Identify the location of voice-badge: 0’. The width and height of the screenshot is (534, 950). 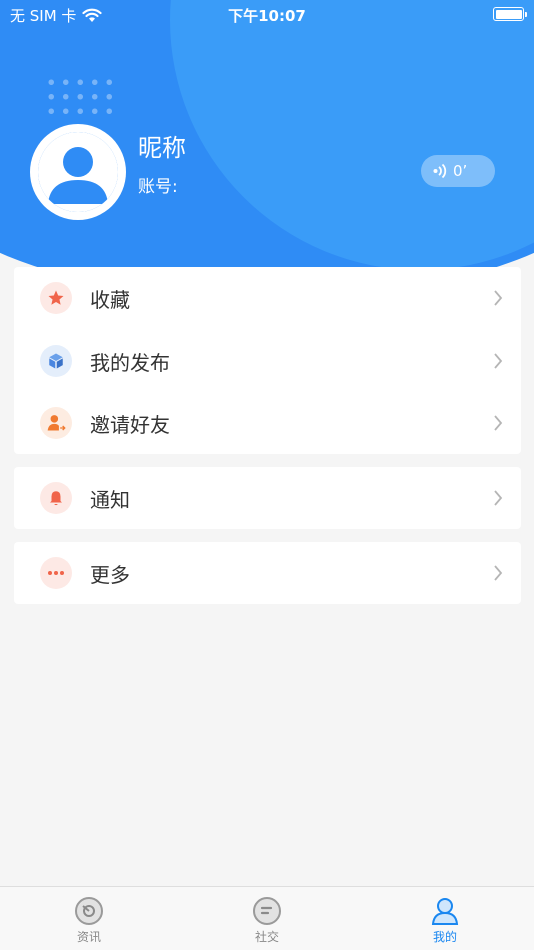
(458, 171).